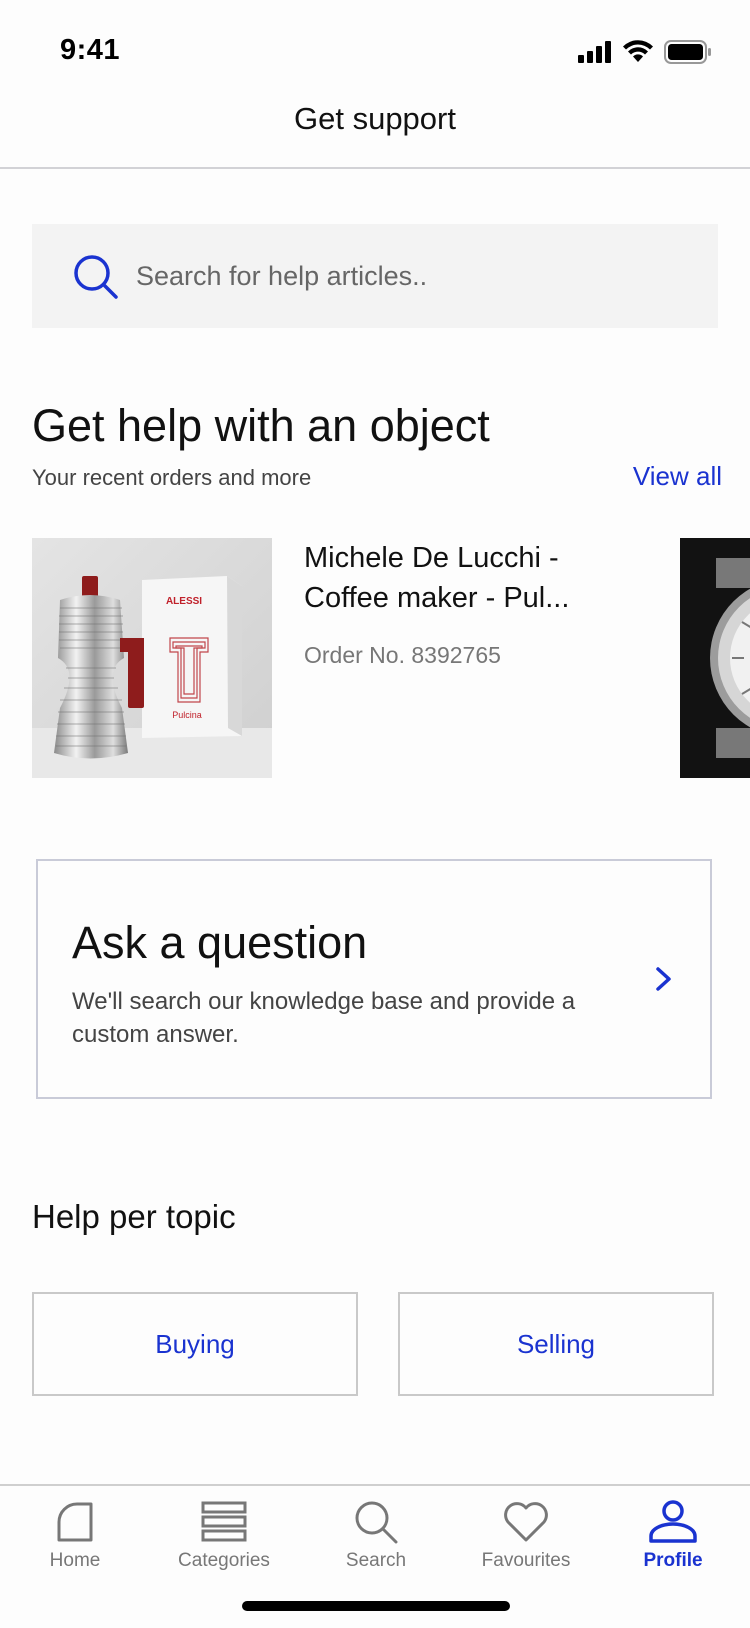  I want to click on topic-buying-button: Buying, so click(195, 1344).